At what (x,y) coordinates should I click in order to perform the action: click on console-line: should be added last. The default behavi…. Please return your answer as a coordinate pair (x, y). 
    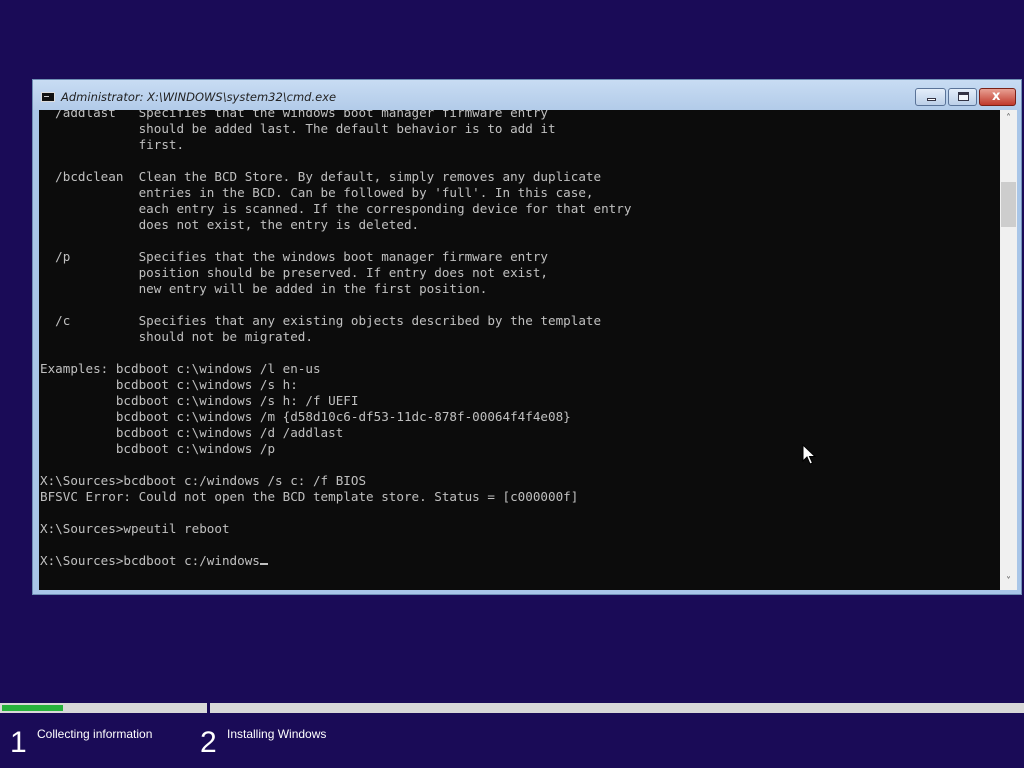
    Looking at the image, I should click on (298, 128).